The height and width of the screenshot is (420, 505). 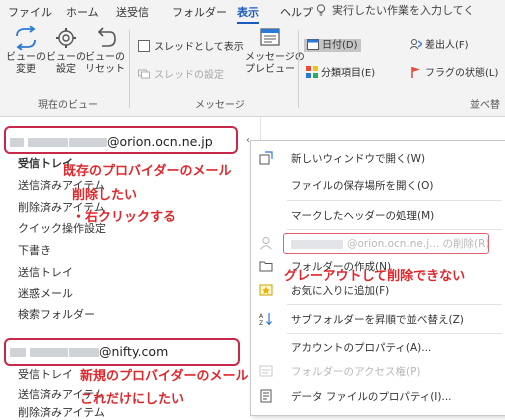 What do you see at coordinates (105, 51) in the screenshot?
I see `reset-view-button: ビューの リセット` at bounding box center [105, 51].